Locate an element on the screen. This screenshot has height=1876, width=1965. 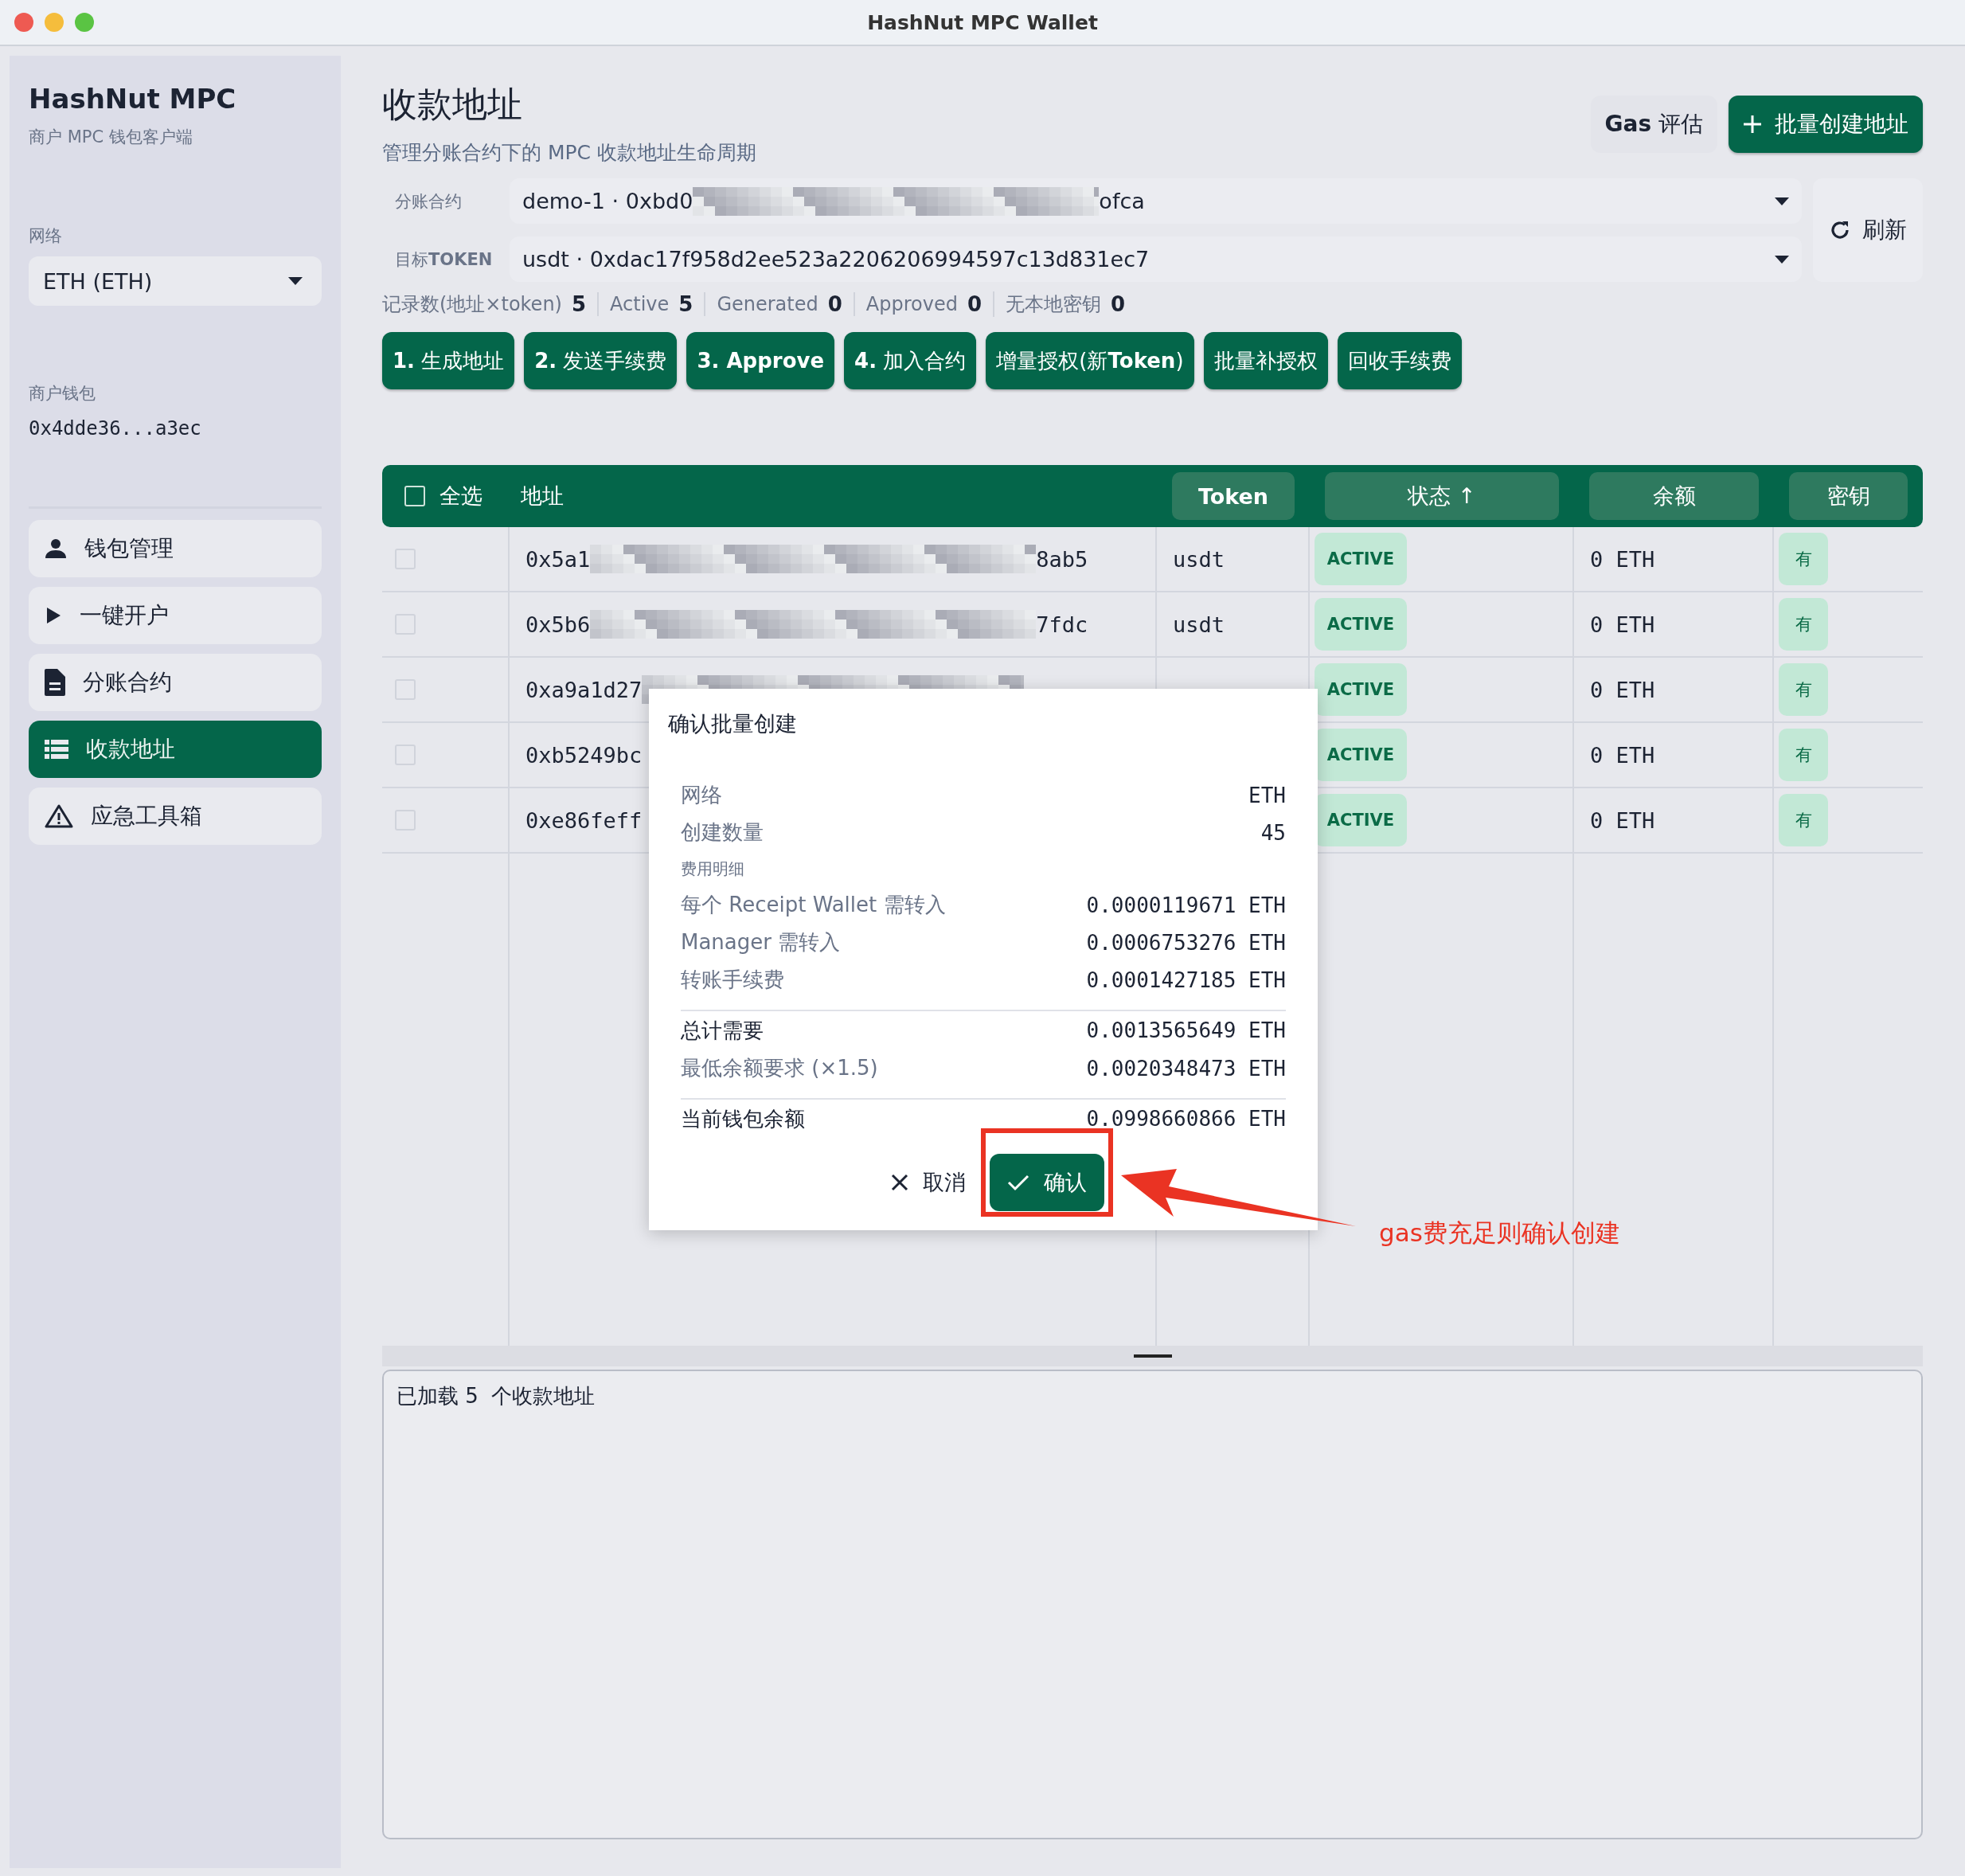
column-header: 密钥 is located at coordinates (1848, 496).